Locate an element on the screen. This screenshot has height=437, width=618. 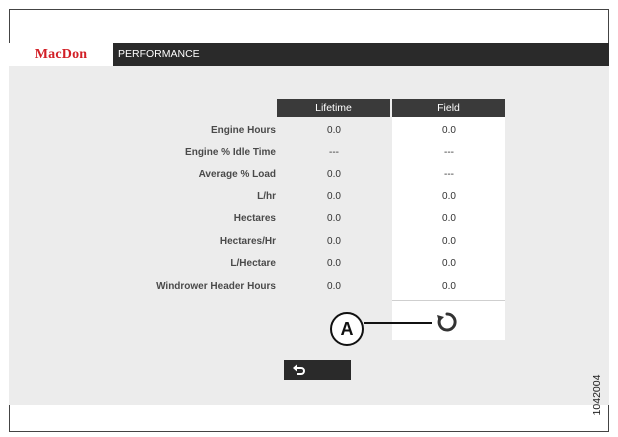
callout-leader-line is located at coordinates (398, 323).